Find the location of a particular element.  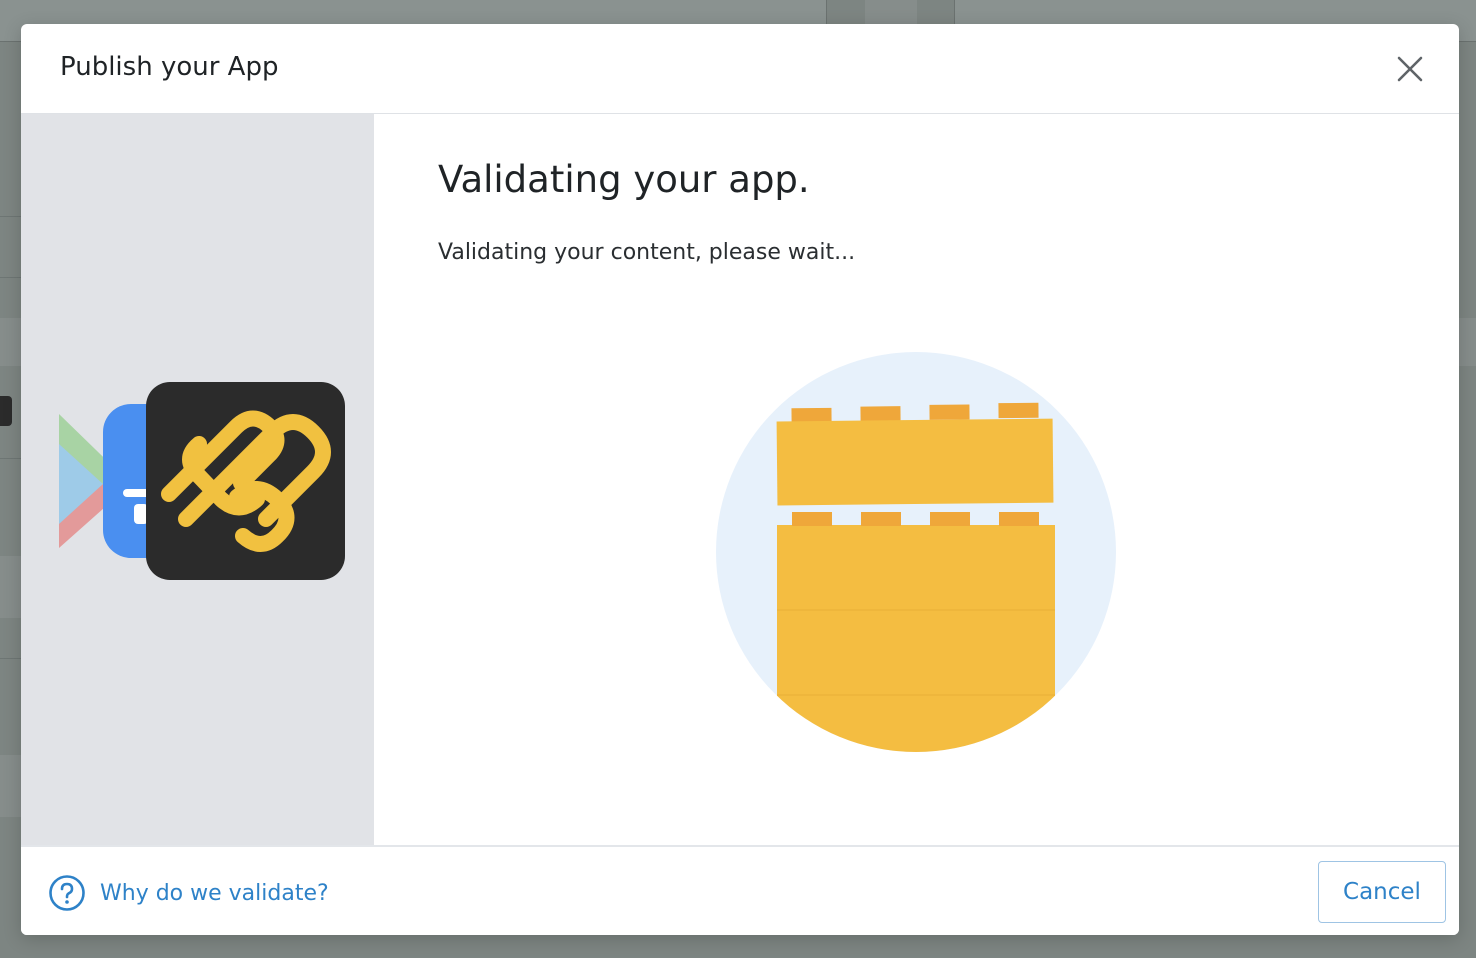

close-button is located at coordinates (1410, 69).